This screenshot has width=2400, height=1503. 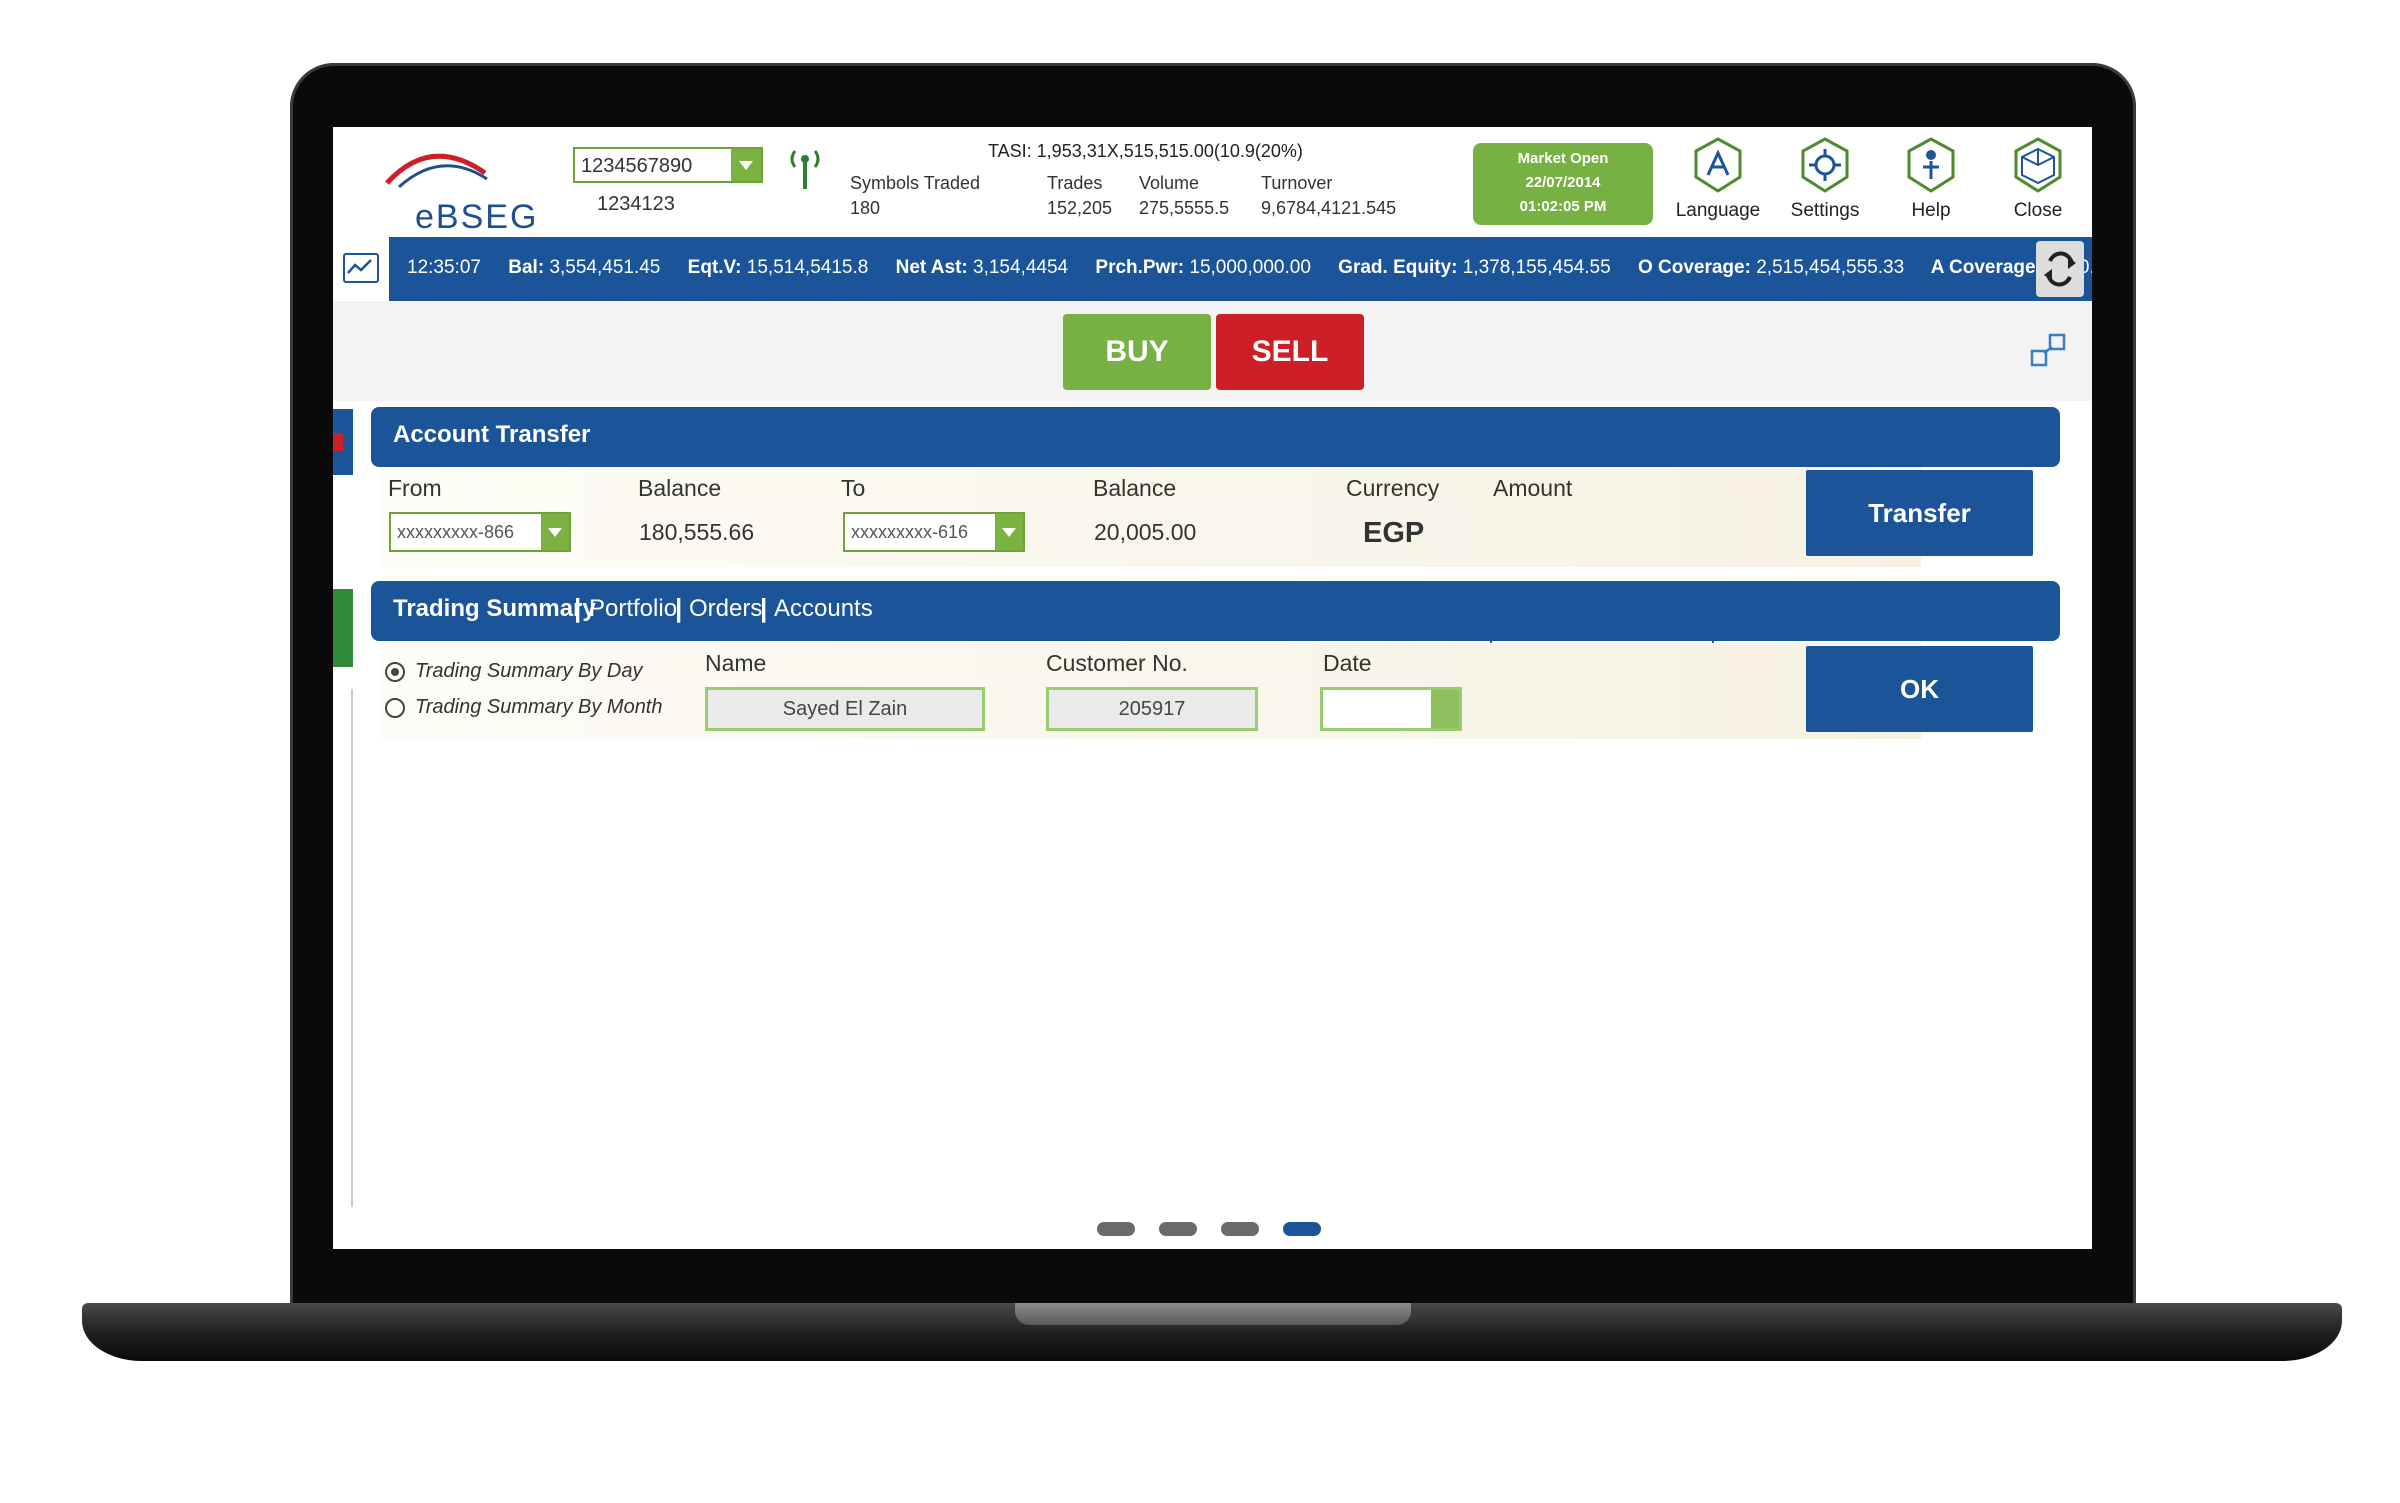 I want to click on help-button: Help, so click(x=1931, y=178).